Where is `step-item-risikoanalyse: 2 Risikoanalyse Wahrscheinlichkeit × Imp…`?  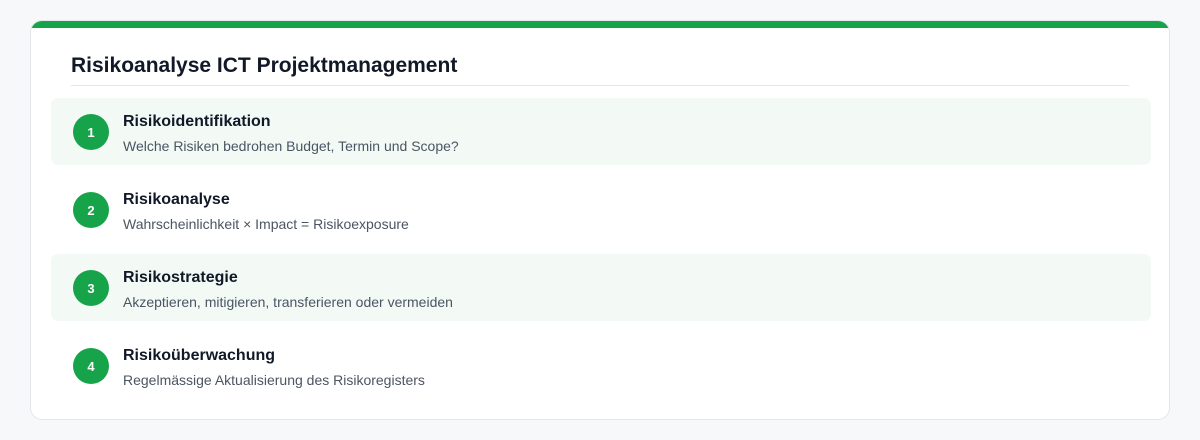 step-item-risikoanalyse: 2 Risikoanalyse Wahrscheinlichkeit × Imp… is located at coordinates (601, 209).